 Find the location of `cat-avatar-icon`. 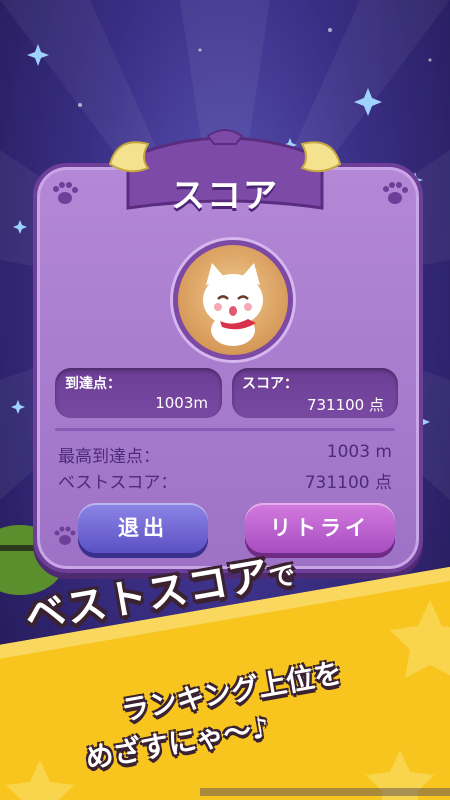

cat-avatar-icon is located at coordinates (233, 304).